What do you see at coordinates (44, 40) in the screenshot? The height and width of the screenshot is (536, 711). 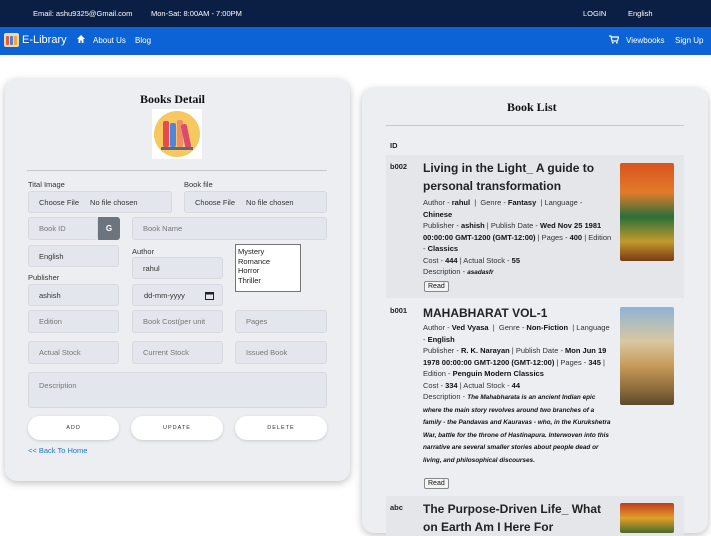 I see `brand-name: E-Library` at bounding box center [44, 40].